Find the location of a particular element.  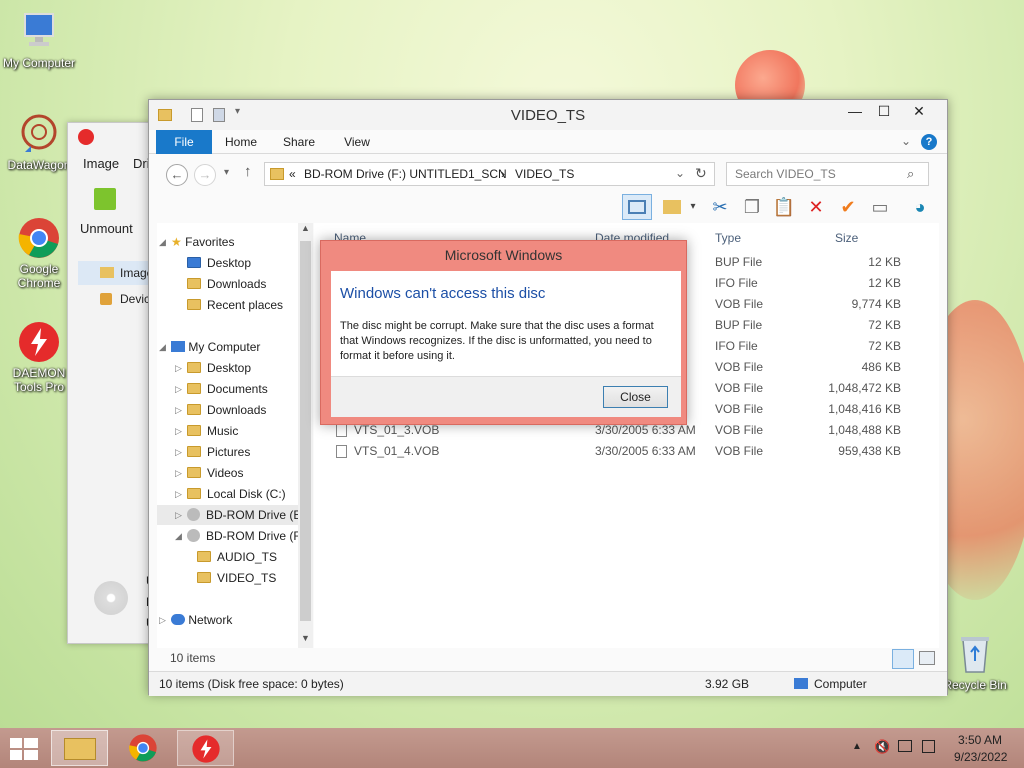

dialog-title: Microsoft Windows is located at coordinates (503, 255).